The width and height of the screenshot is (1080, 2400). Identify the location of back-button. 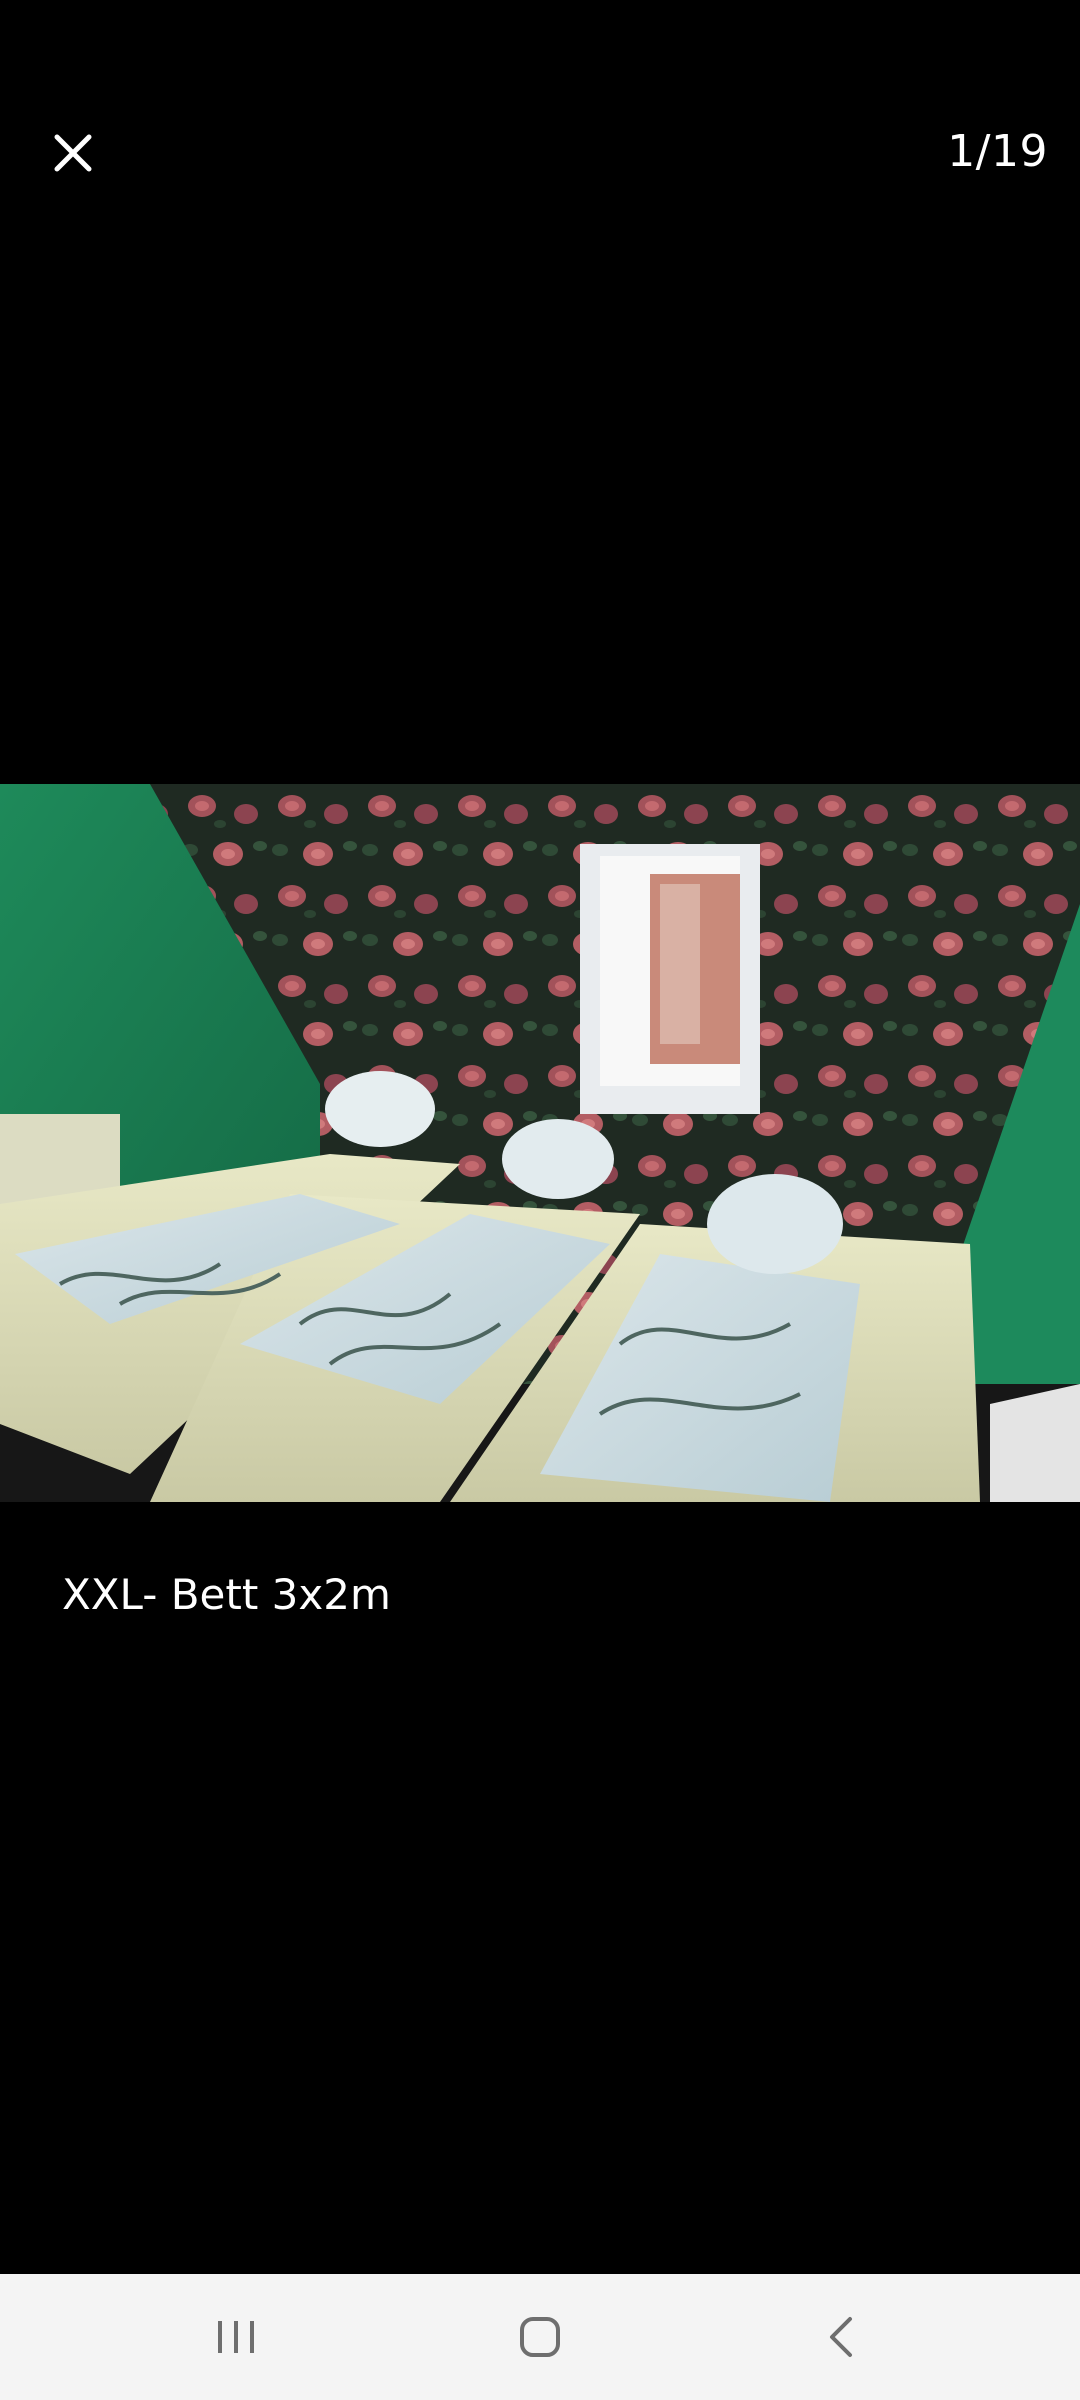
(842, 2337).